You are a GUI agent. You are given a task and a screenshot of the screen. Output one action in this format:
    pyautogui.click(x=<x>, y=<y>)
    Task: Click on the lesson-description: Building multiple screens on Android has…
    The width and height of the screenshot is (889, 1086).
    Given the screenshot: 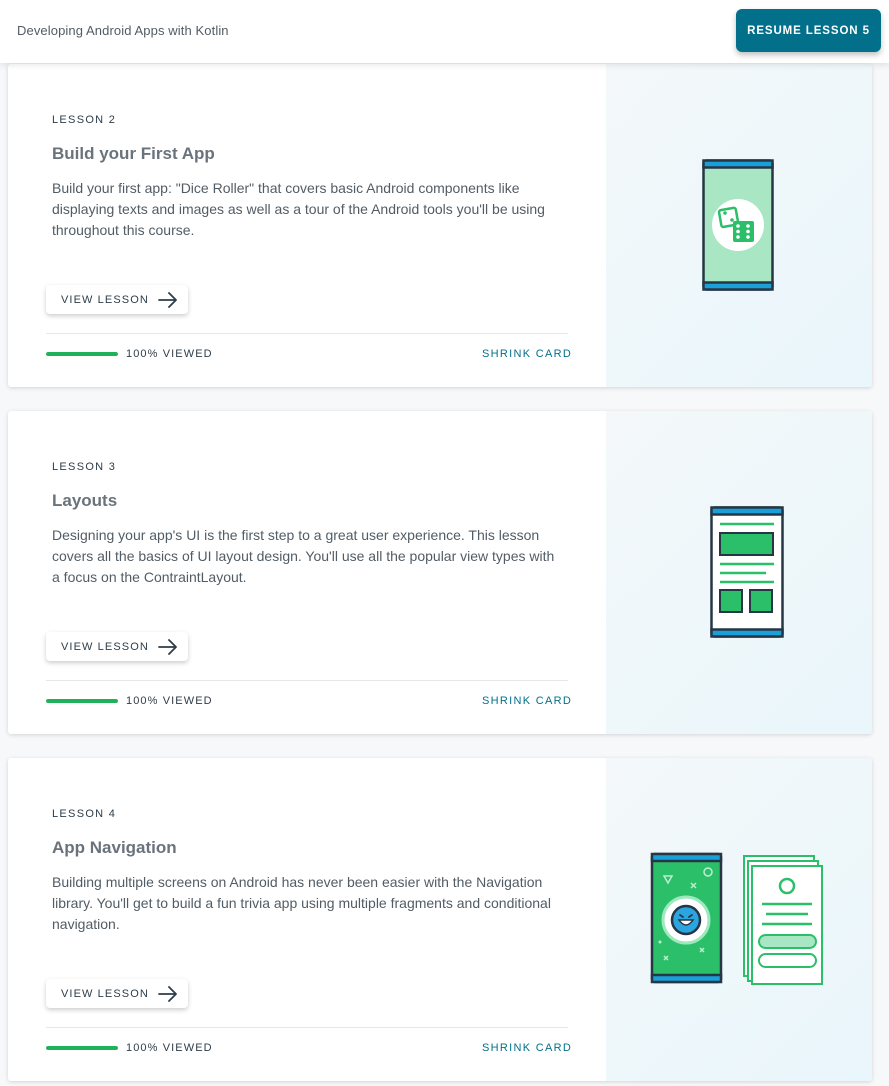 What is the action you would take?
    pyautogui.click(x=301, y=903)
    